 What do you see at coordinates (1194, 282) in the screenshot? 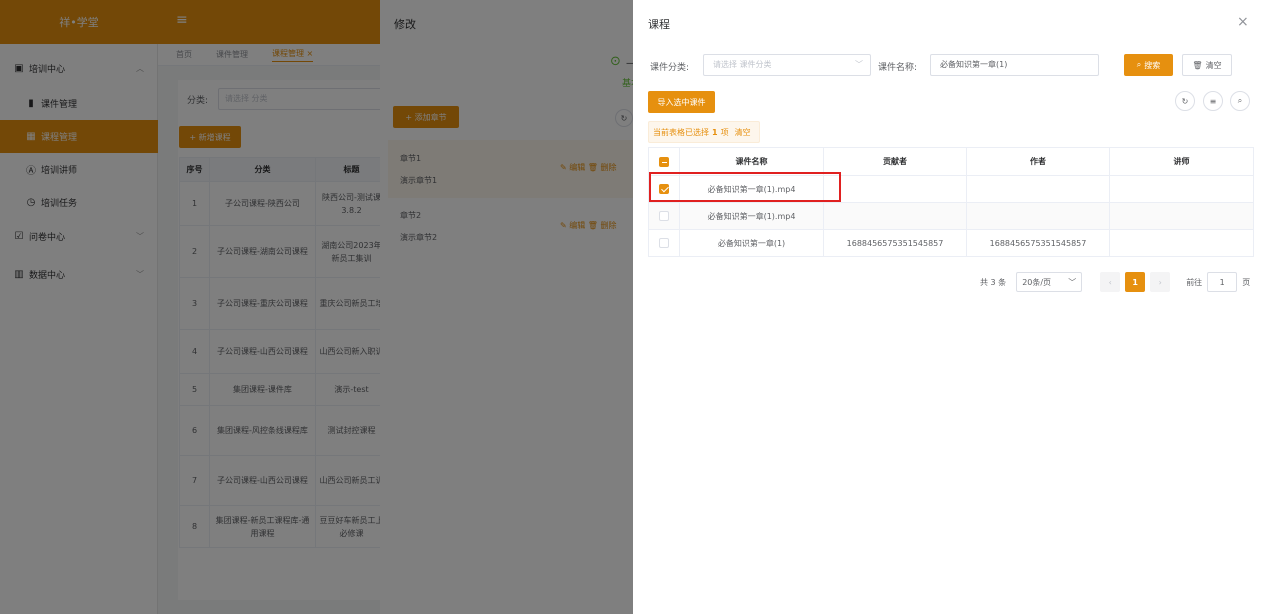
I see `goto-label: 前往` at bounding box center [1194, 282].